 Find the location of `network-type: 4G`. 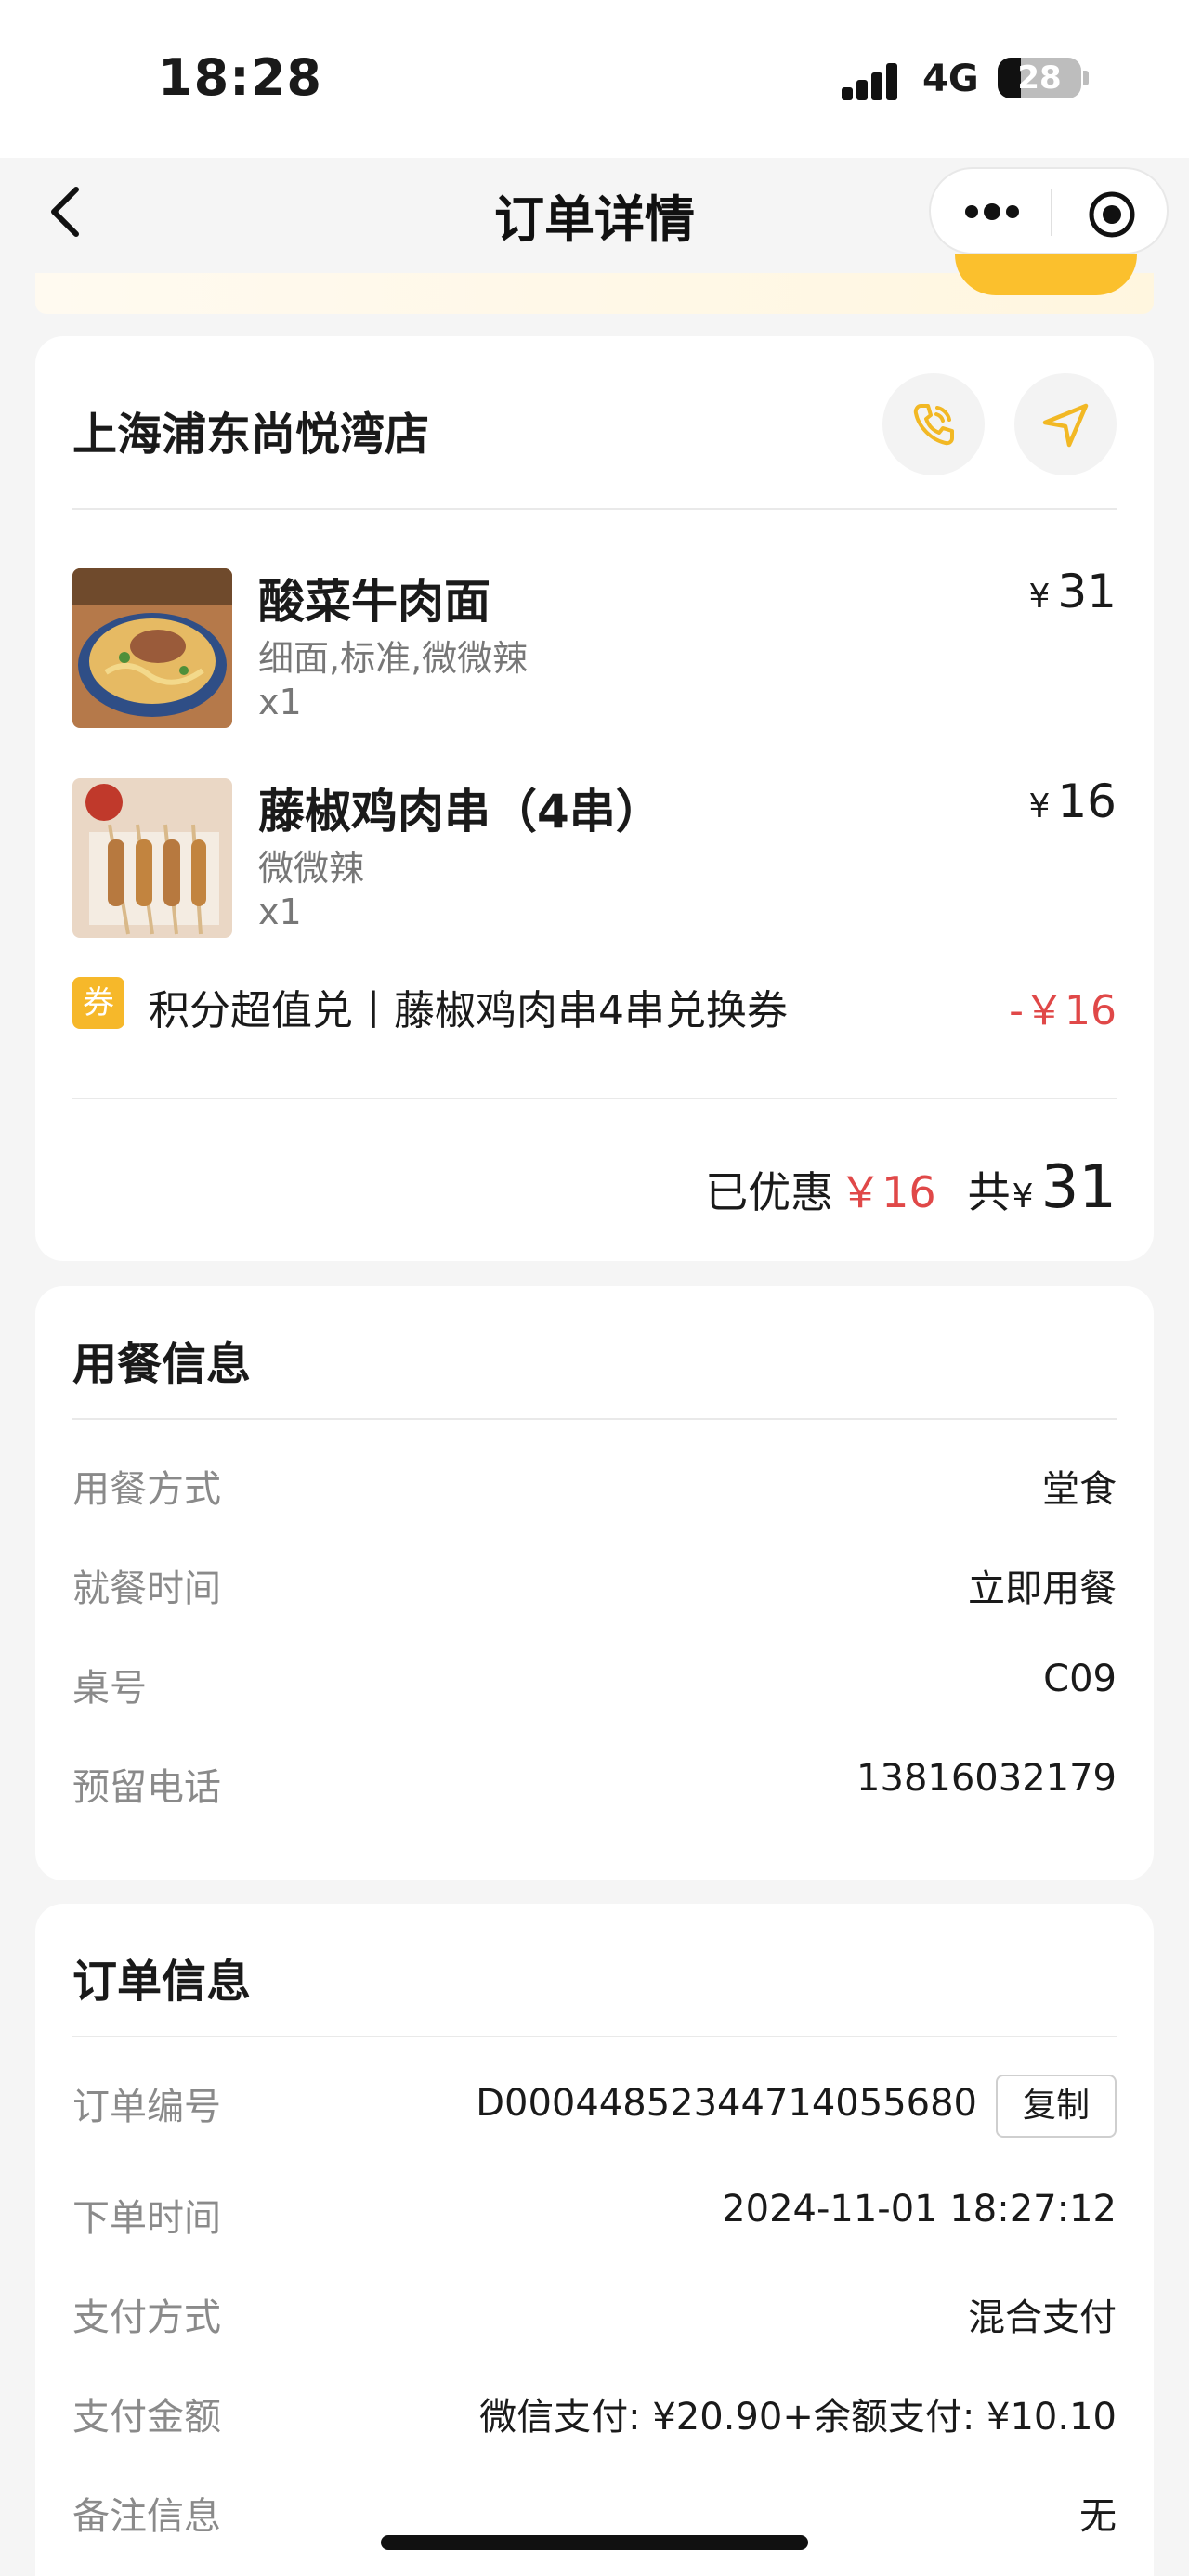

network-type: 4G is located at coordinates (950, 79).